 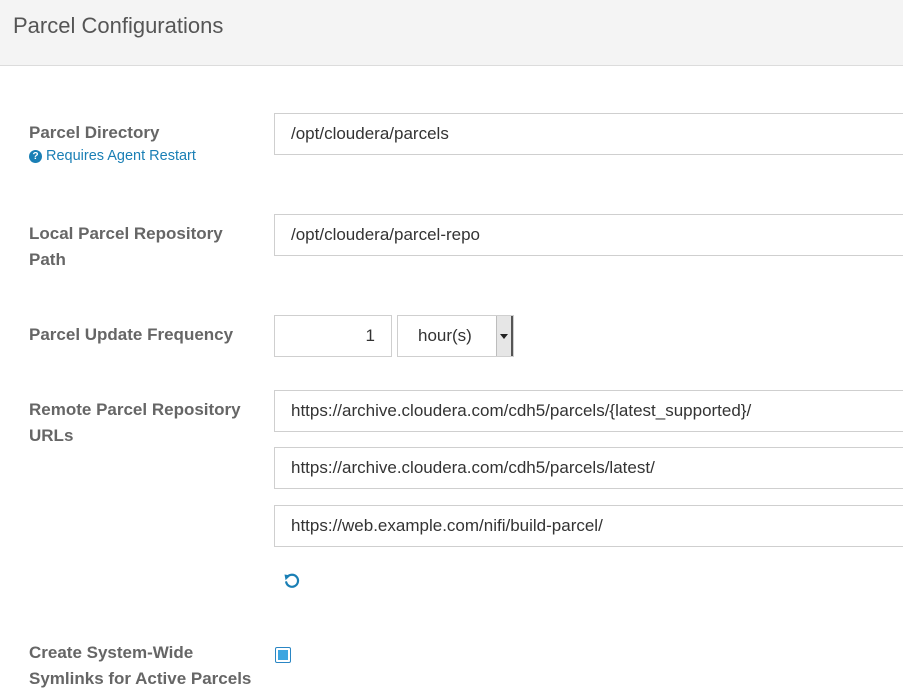 I want to click on unit-selected-value: hour(s), so click(x=445, y=335).